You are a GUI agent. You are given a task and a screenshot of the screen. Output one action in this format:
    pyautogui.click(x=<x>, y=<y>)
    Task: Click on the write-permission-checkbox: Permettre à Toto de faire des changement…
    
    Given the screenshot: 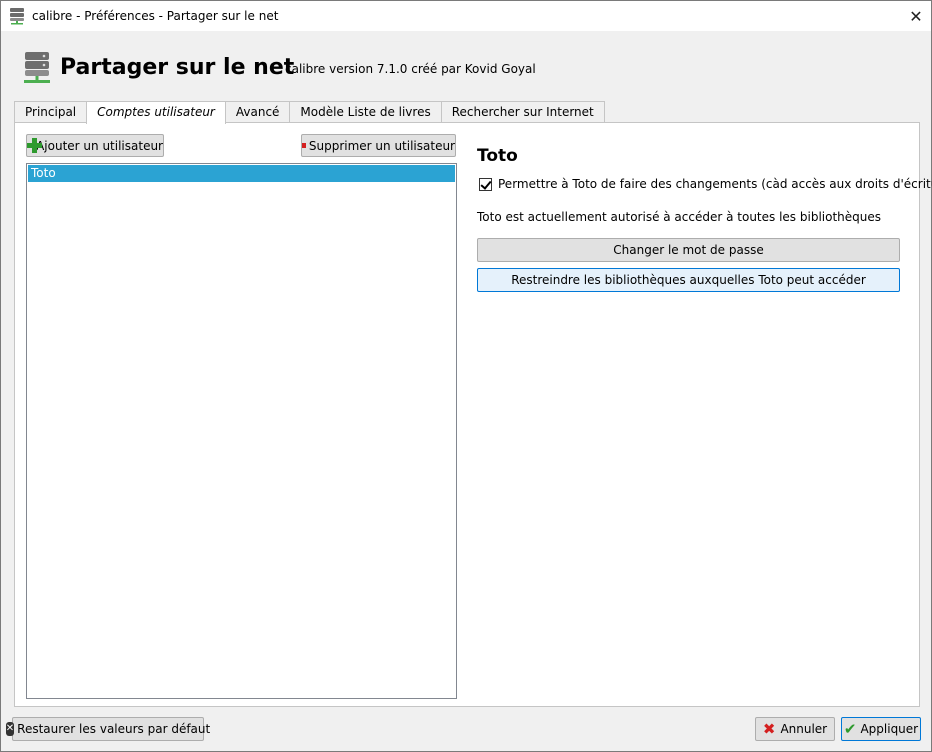 What is the action you would take?
    pyautogui.click(x=704, y=184)
    